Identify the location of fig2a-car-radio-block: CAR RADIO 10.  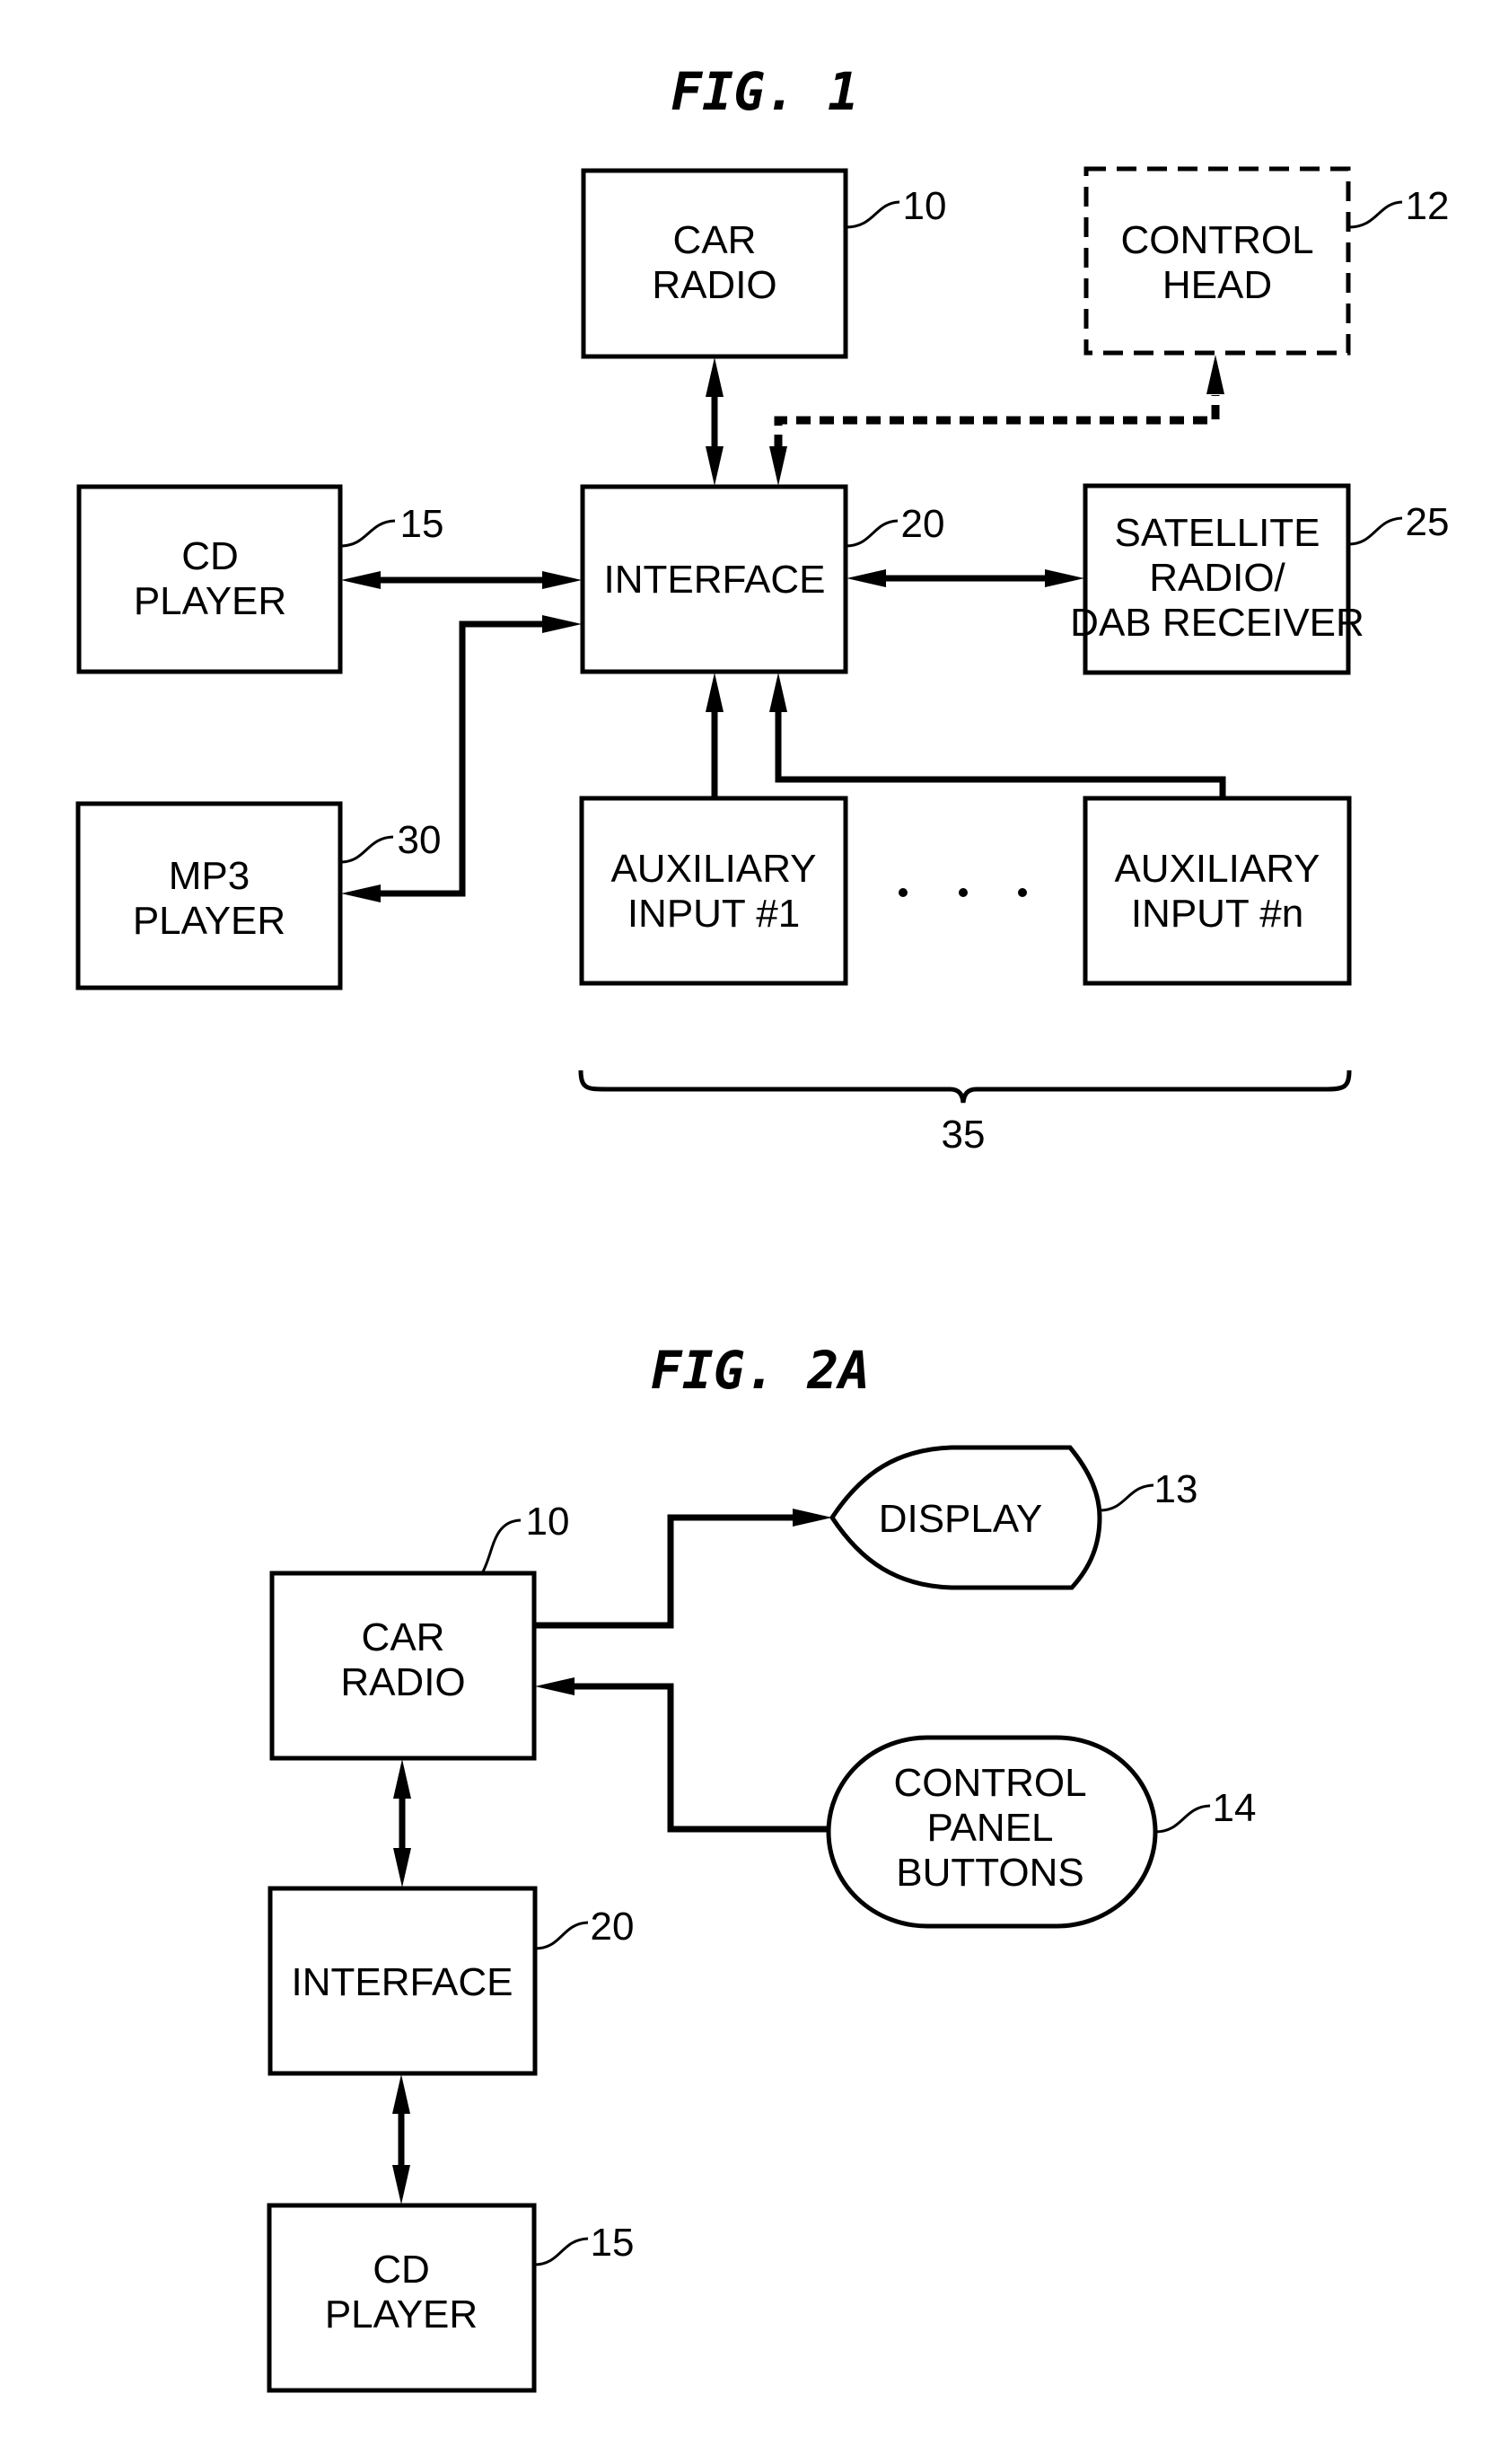
(420, 1630).